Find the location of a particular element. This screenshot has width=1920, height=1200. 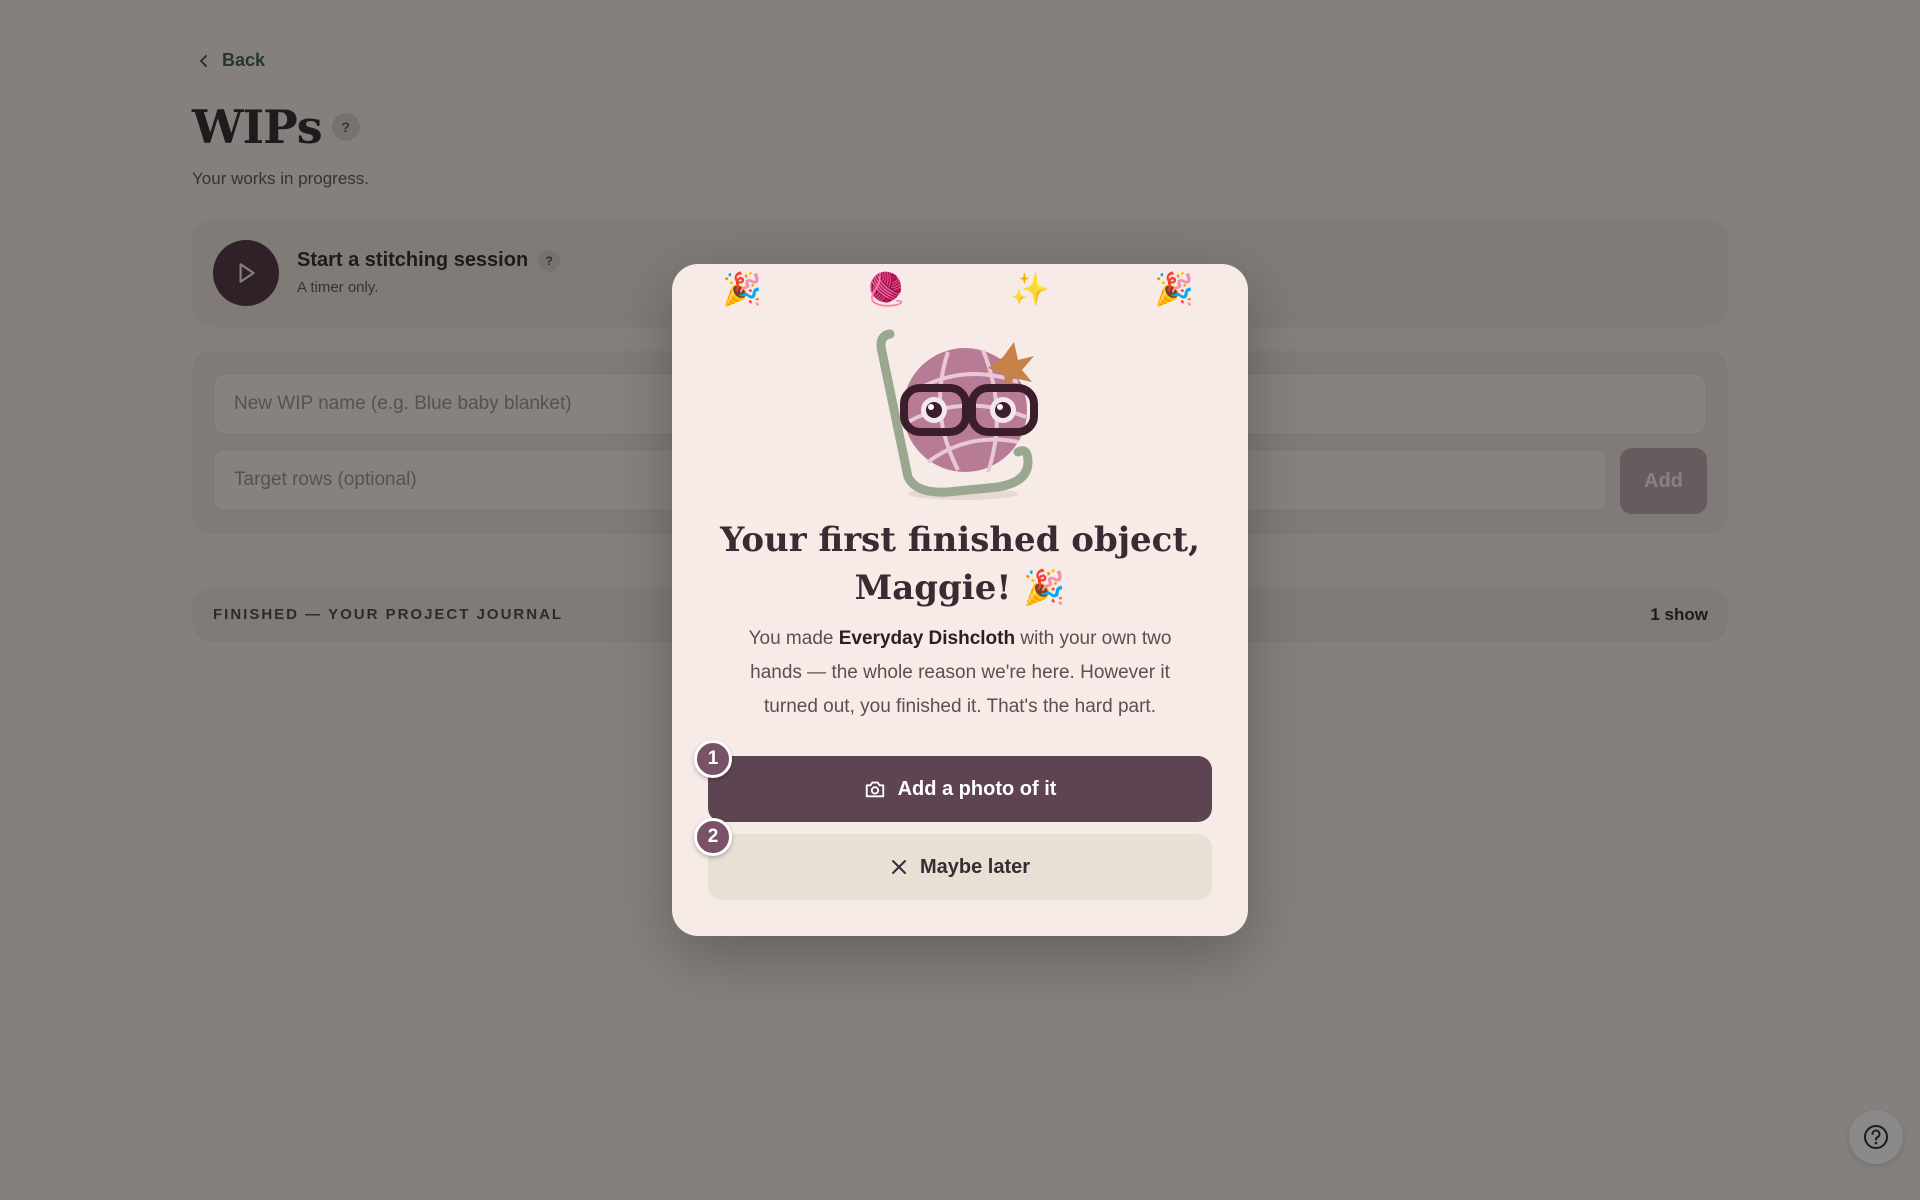

maybe-later-label: Maybe later is located at coordinates (975, 866).